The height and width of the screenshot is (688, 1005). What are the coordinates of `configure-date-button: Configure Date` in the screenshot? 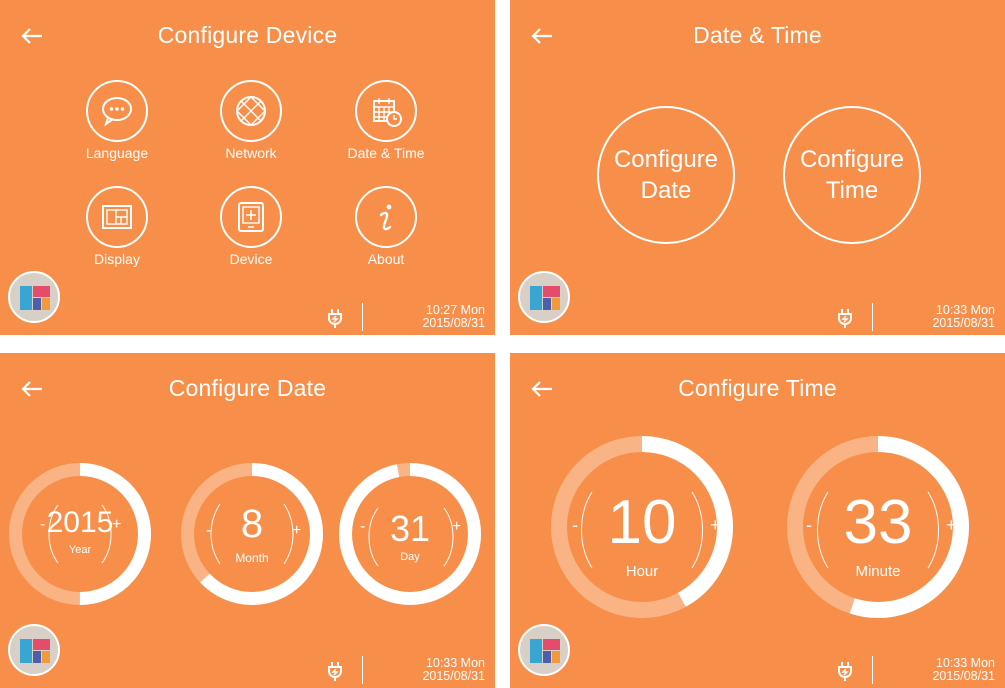 It's located at (666, 175).